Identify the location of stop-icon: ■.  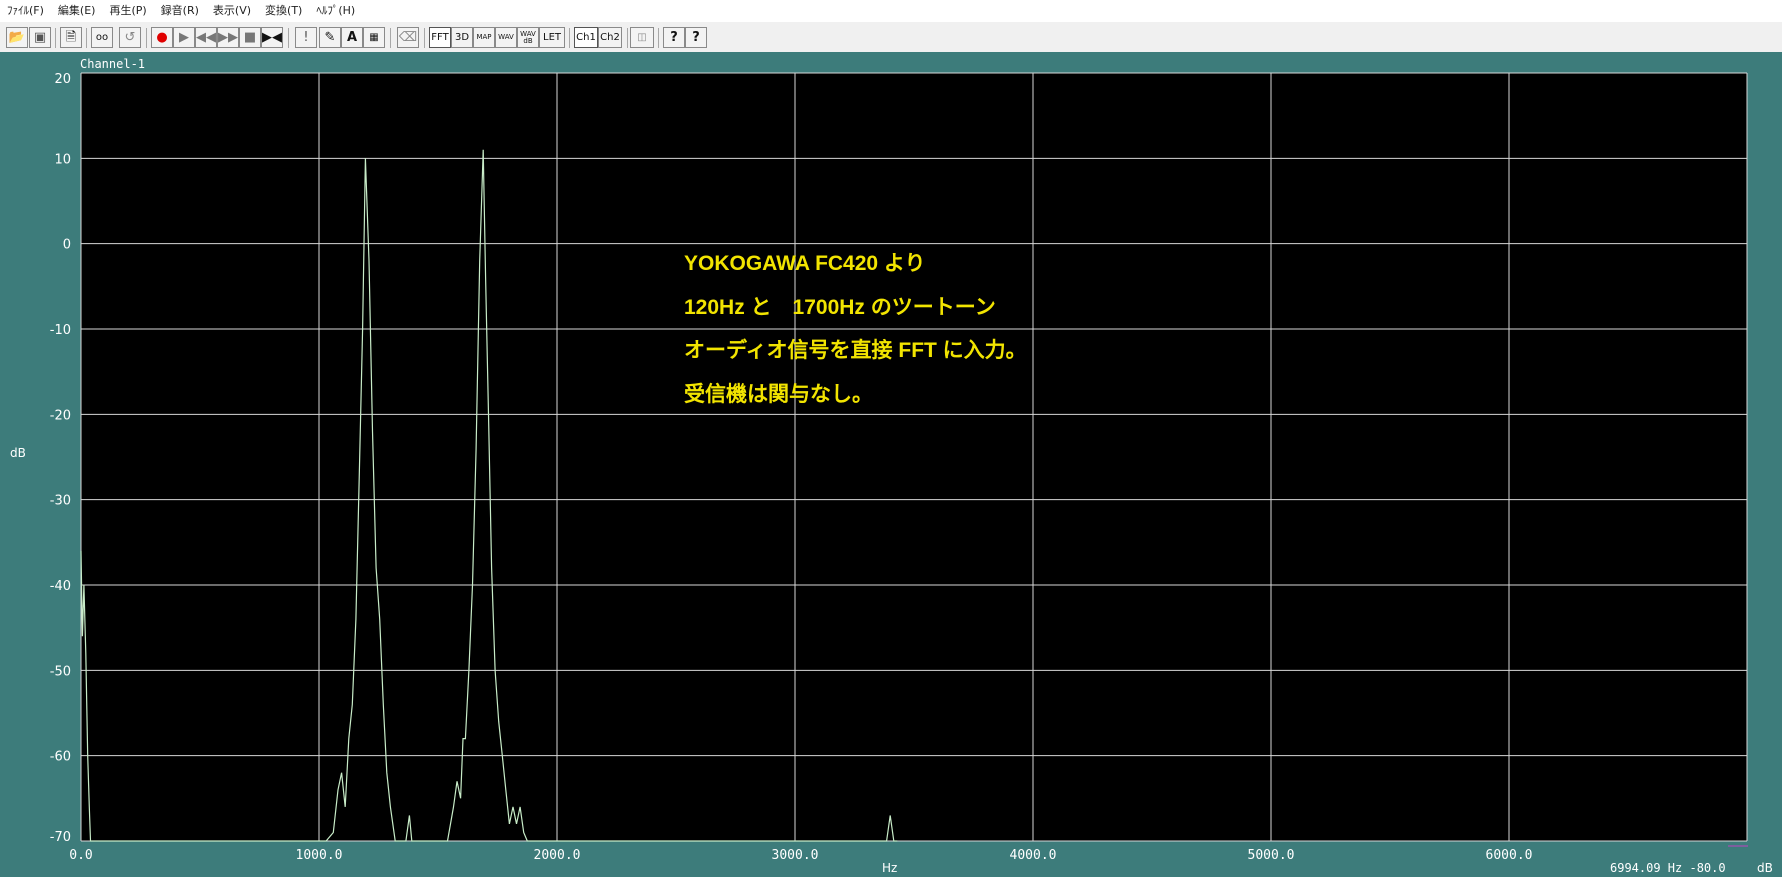
(250, 37).